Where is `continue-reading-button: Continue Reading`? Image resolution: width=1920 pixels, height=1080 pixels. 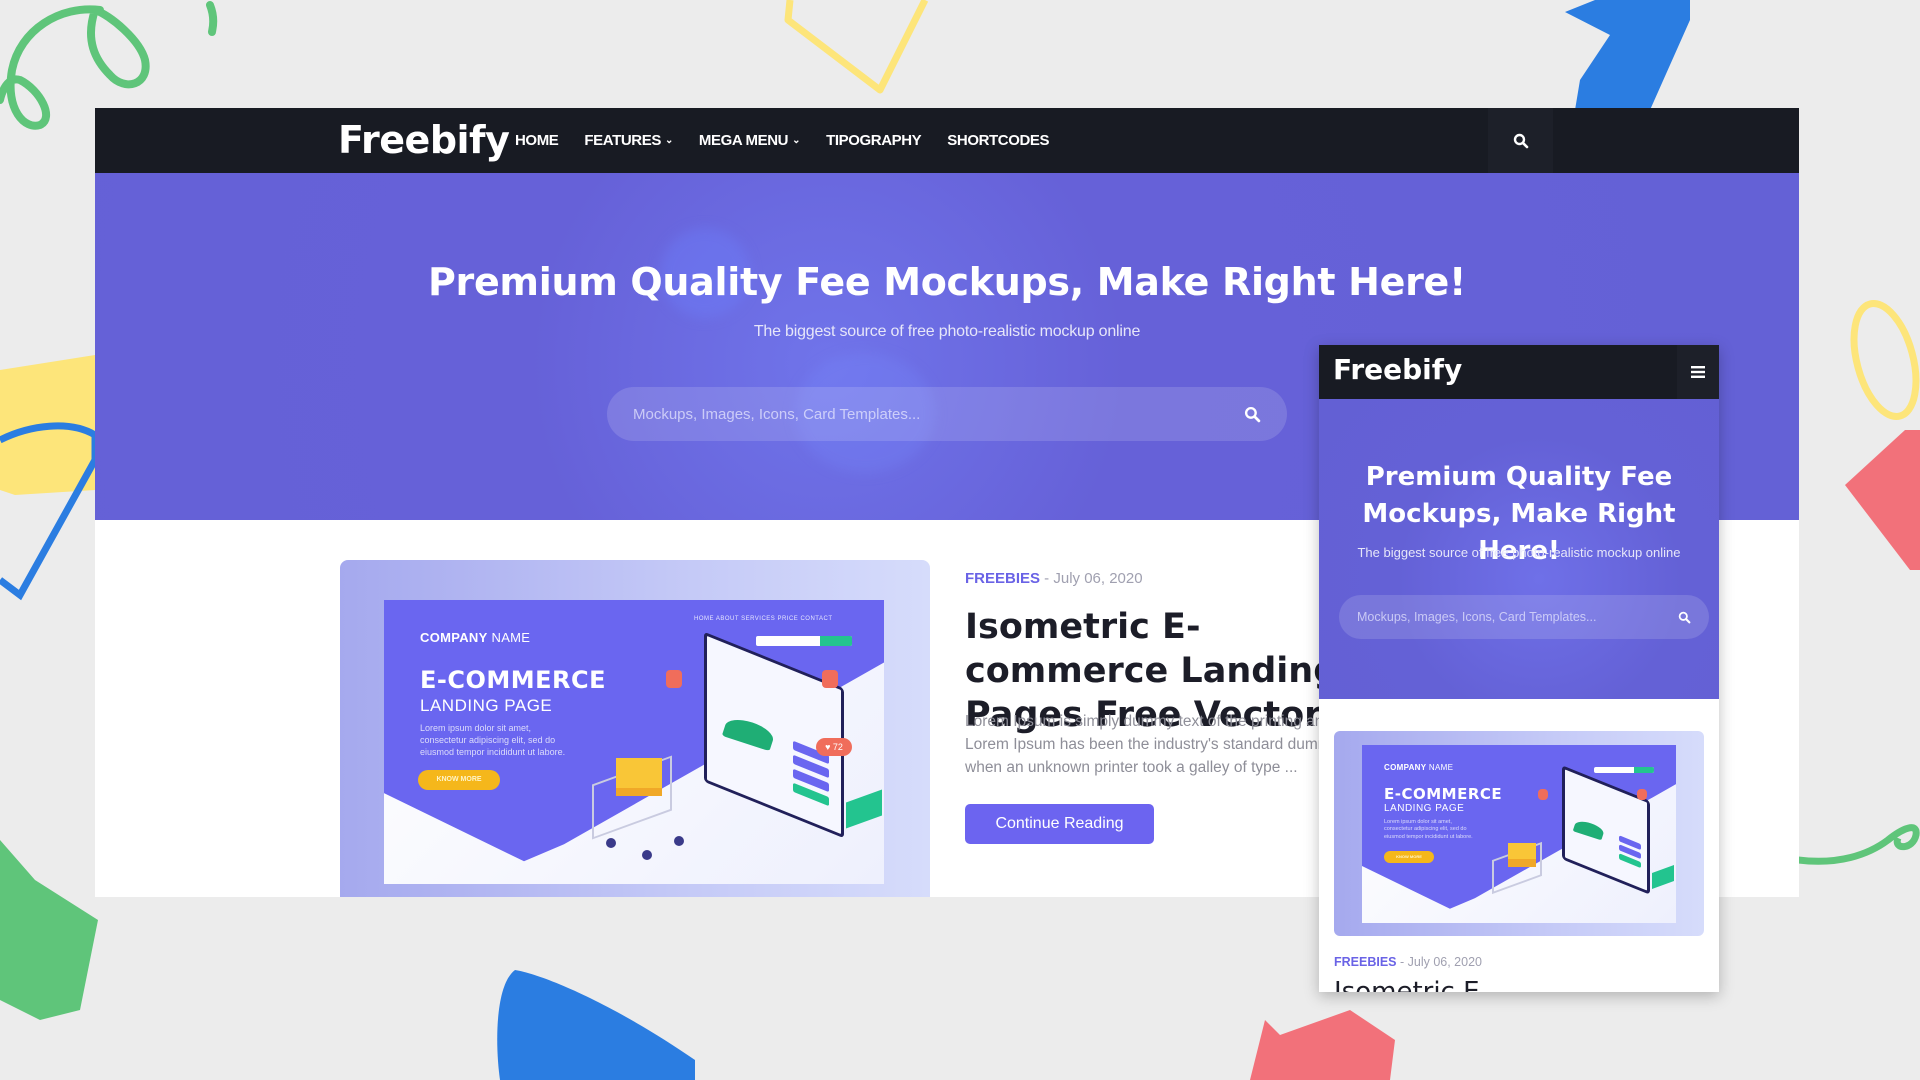
continue-reading-button: Continue Reading is located at coordinates (1059, 824).